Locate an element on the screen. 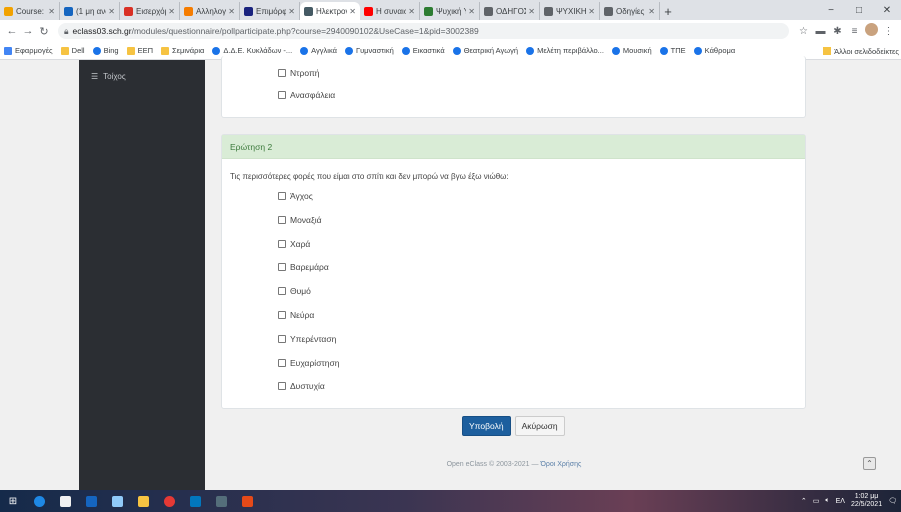 Image resolution: width=901 pixels, height=512 pixels. language-indicator: ΕΛ is located at coordinates (840, 501).